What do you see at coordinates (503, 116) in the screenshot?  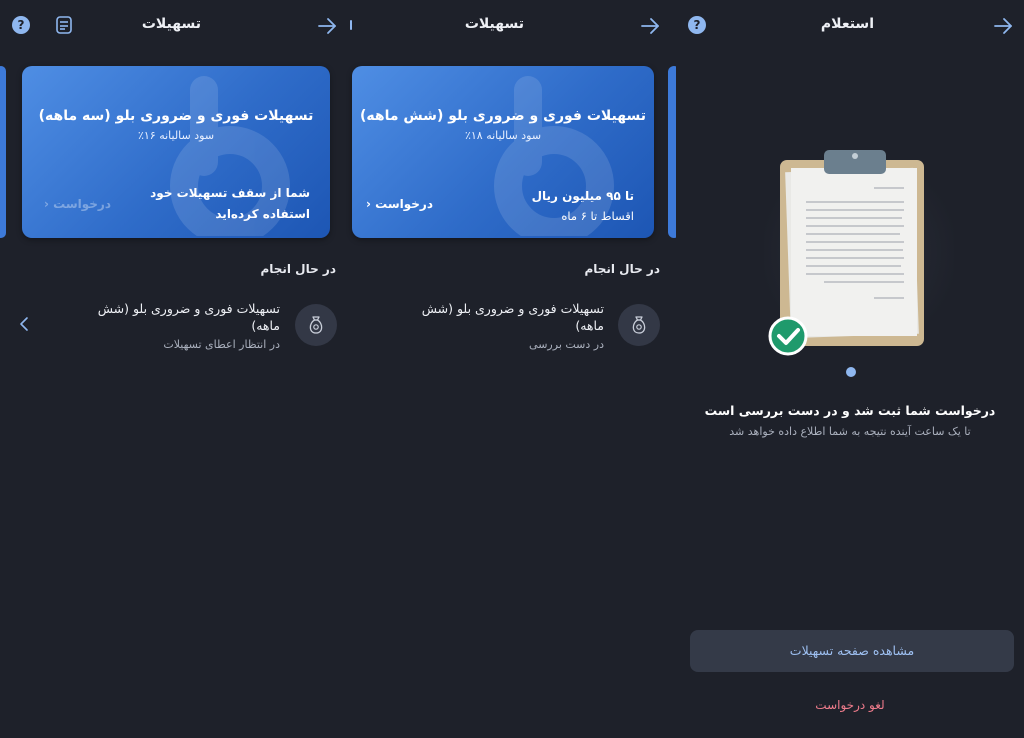 I see `card-title: تسهیلات فوری و ضروری بلو (شش ماهه)` at bounding box center [503, 116].